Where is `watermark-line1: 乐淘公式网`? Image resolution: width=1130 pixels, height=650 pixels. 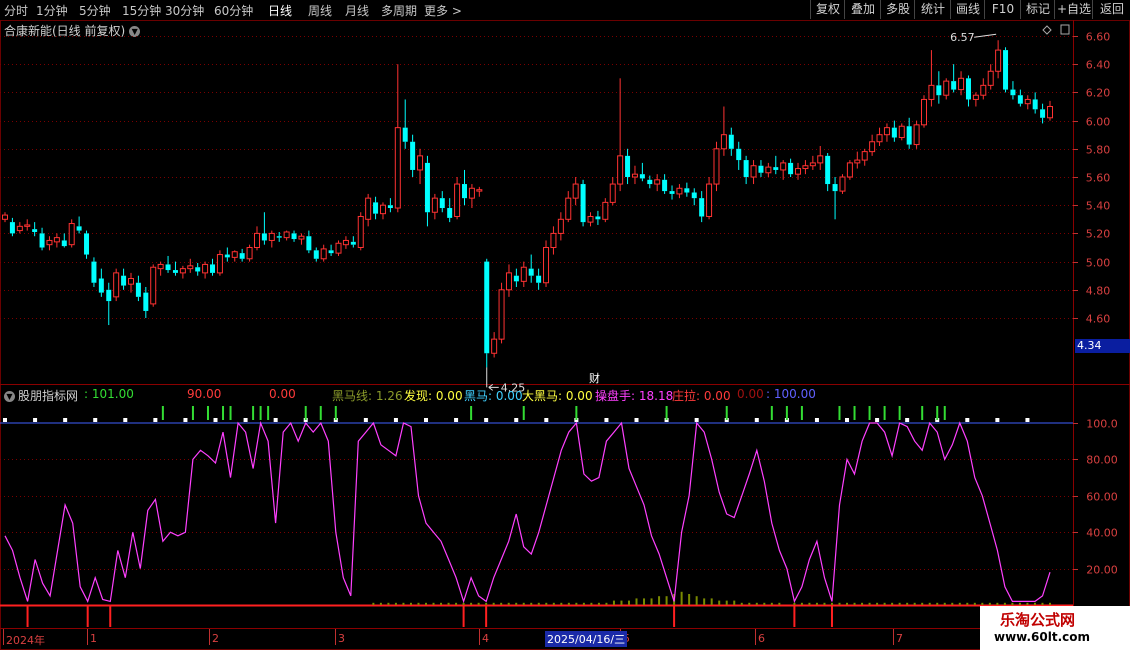 watermark-line1: 乐淘公式网 is located at coordinates (1038, 620).